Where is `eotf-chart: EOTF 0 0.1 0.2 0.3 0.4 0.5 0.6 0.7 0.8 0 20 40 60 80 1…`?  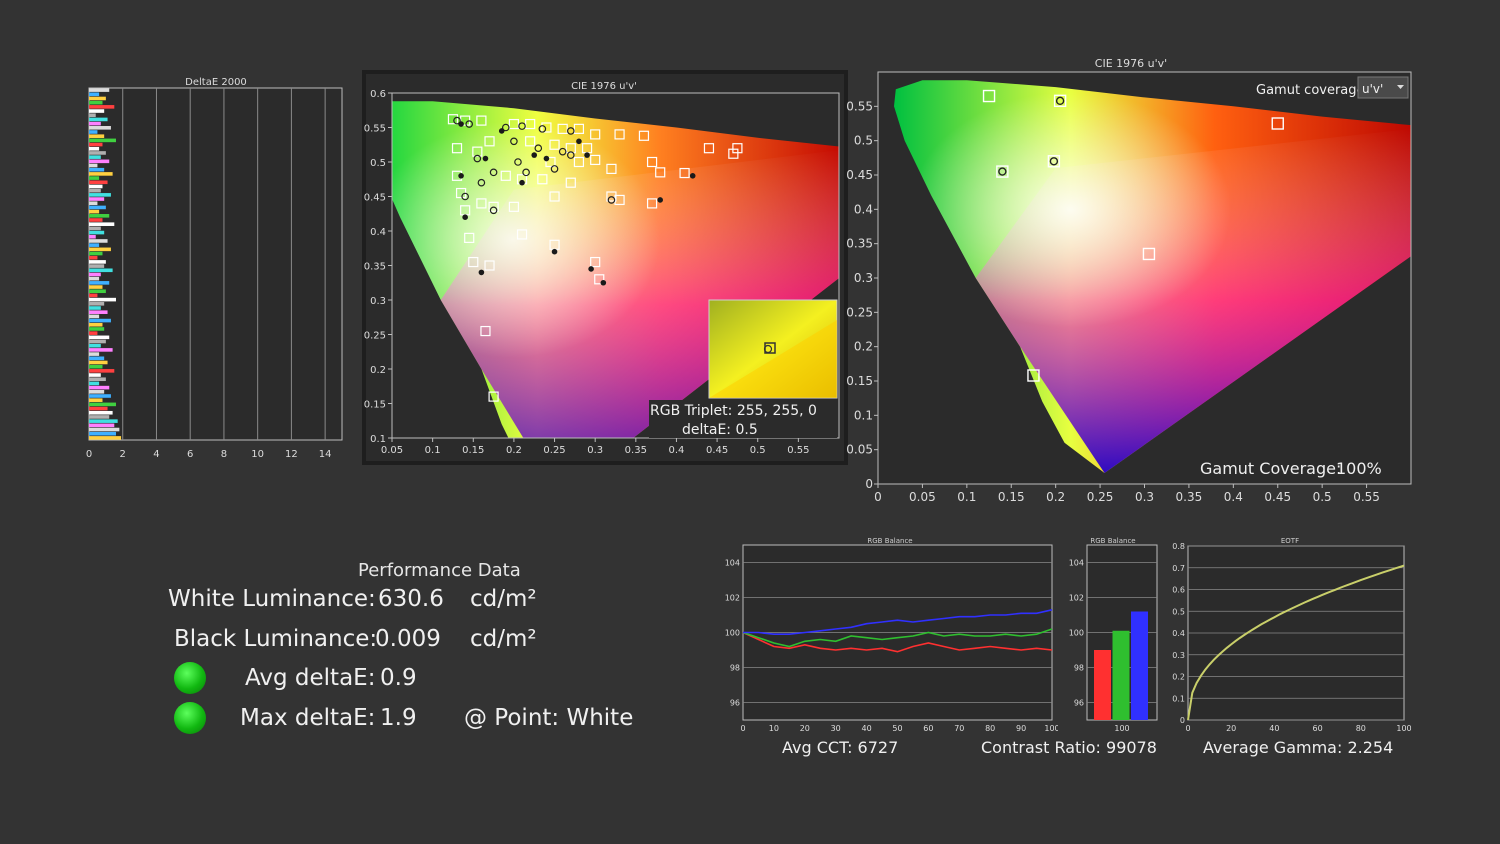
eotf-chart: EOTF 0 0.1 0.2 0.3 0.4 0.5 0.6 0.7 0.8 0 20 40 60 80 1… is located at coordinates (1291, 635).